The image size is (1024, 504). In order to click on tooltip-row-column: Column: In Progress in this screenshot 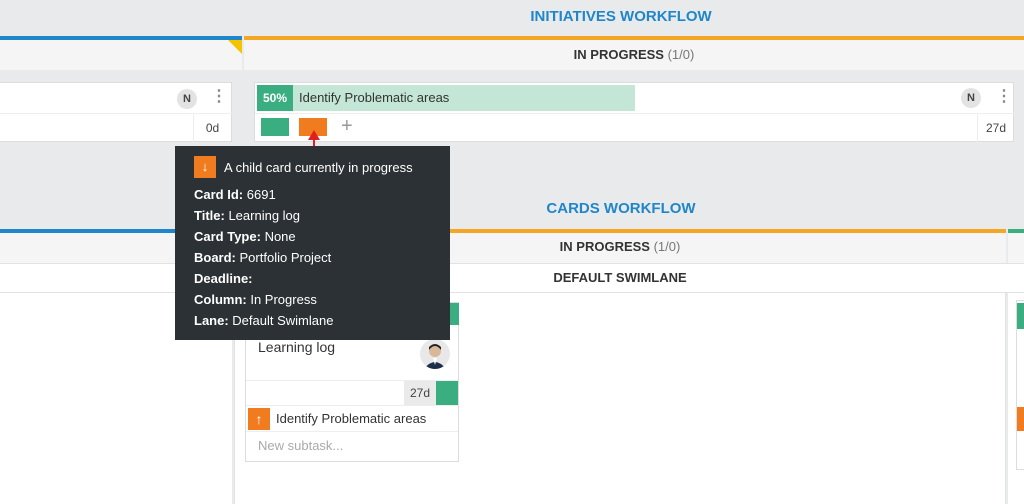, I will do `click(255, 299)`.